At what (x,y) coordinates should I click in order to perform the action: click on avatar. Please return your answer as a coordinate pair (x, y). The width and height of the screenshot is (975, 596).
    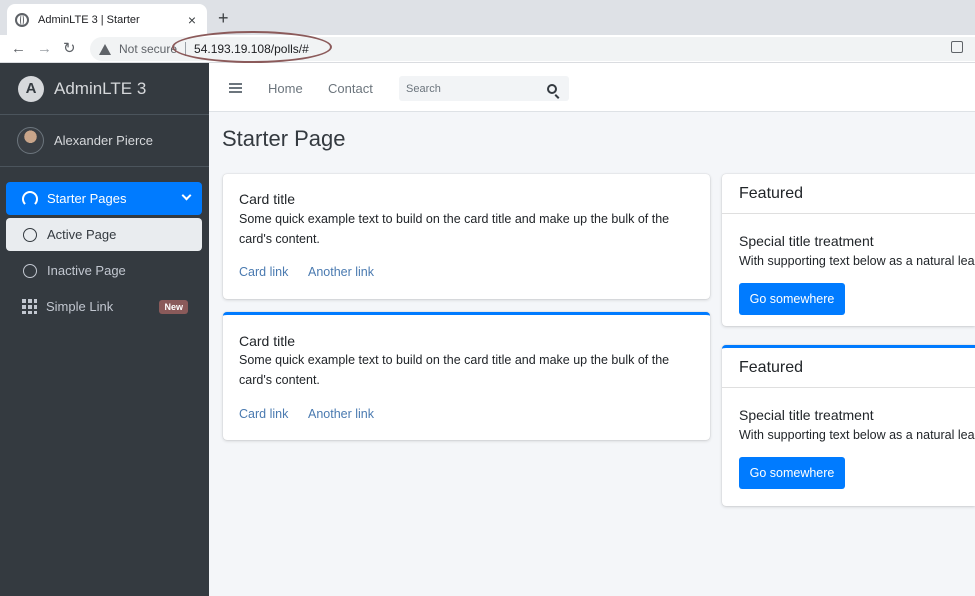
    Looking at the image, I should click on (30, 140).